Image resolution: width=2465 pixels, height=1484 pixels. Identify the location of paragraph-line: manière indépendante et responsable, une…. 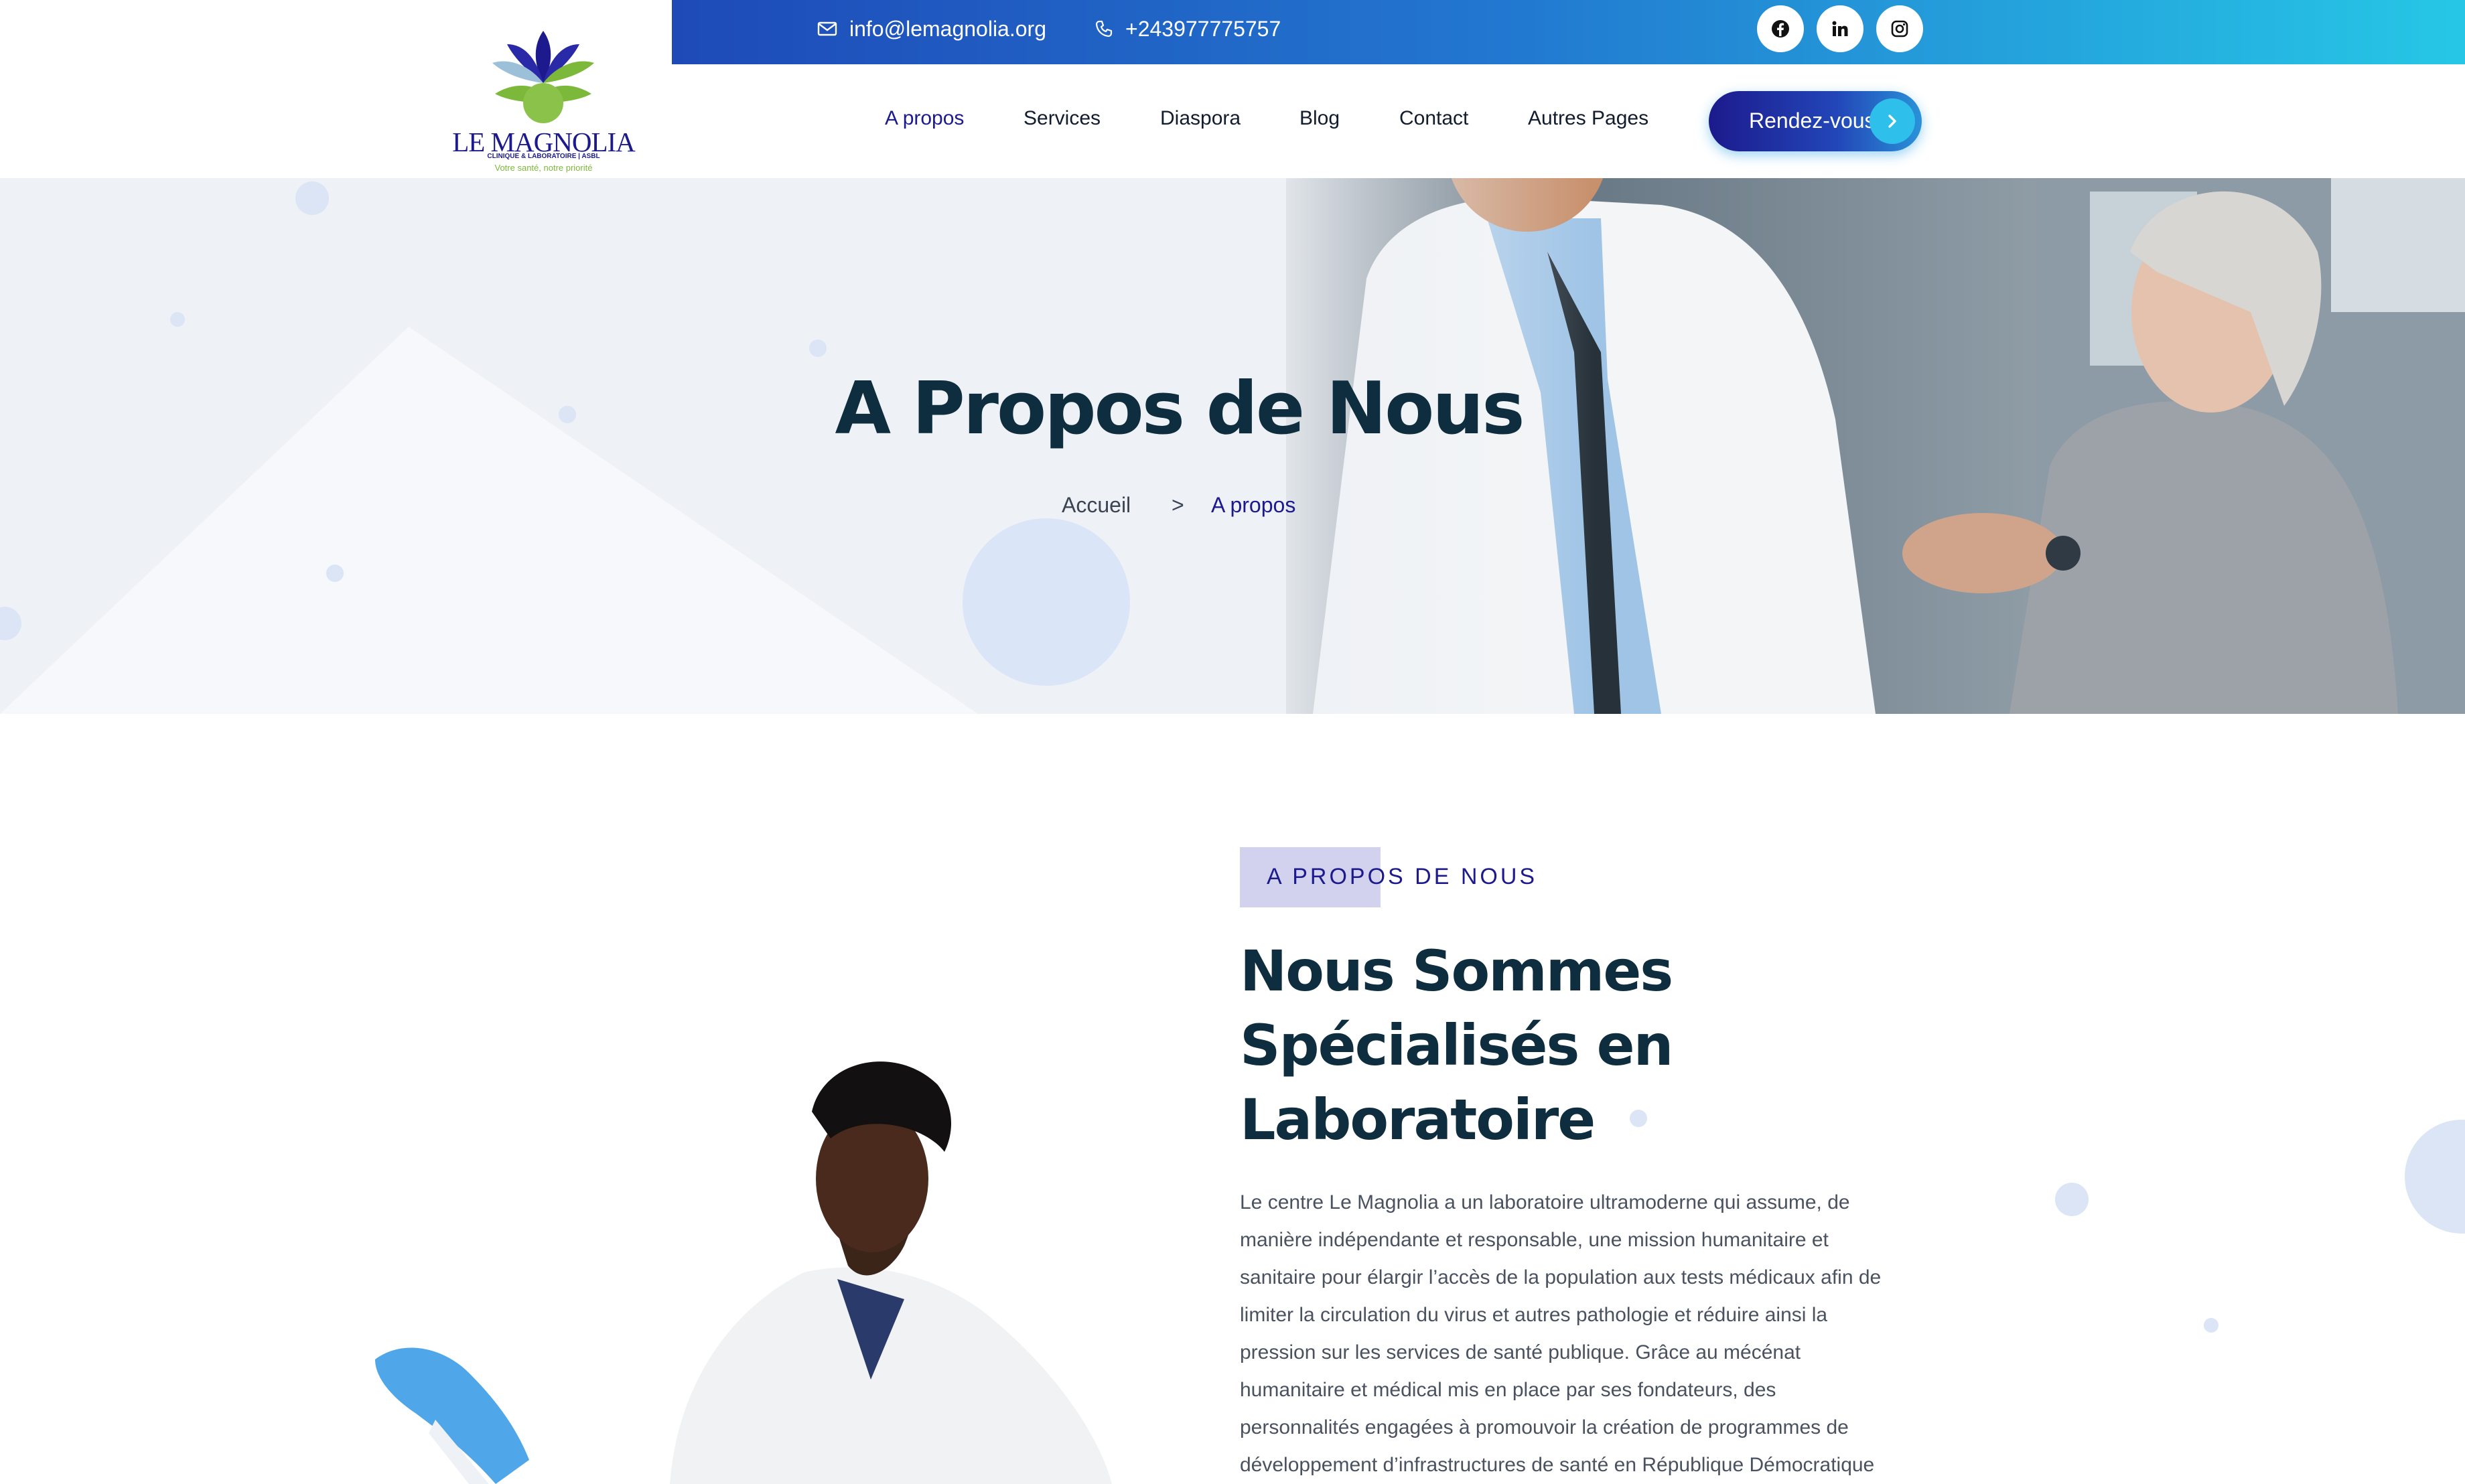
(1534, 1240).